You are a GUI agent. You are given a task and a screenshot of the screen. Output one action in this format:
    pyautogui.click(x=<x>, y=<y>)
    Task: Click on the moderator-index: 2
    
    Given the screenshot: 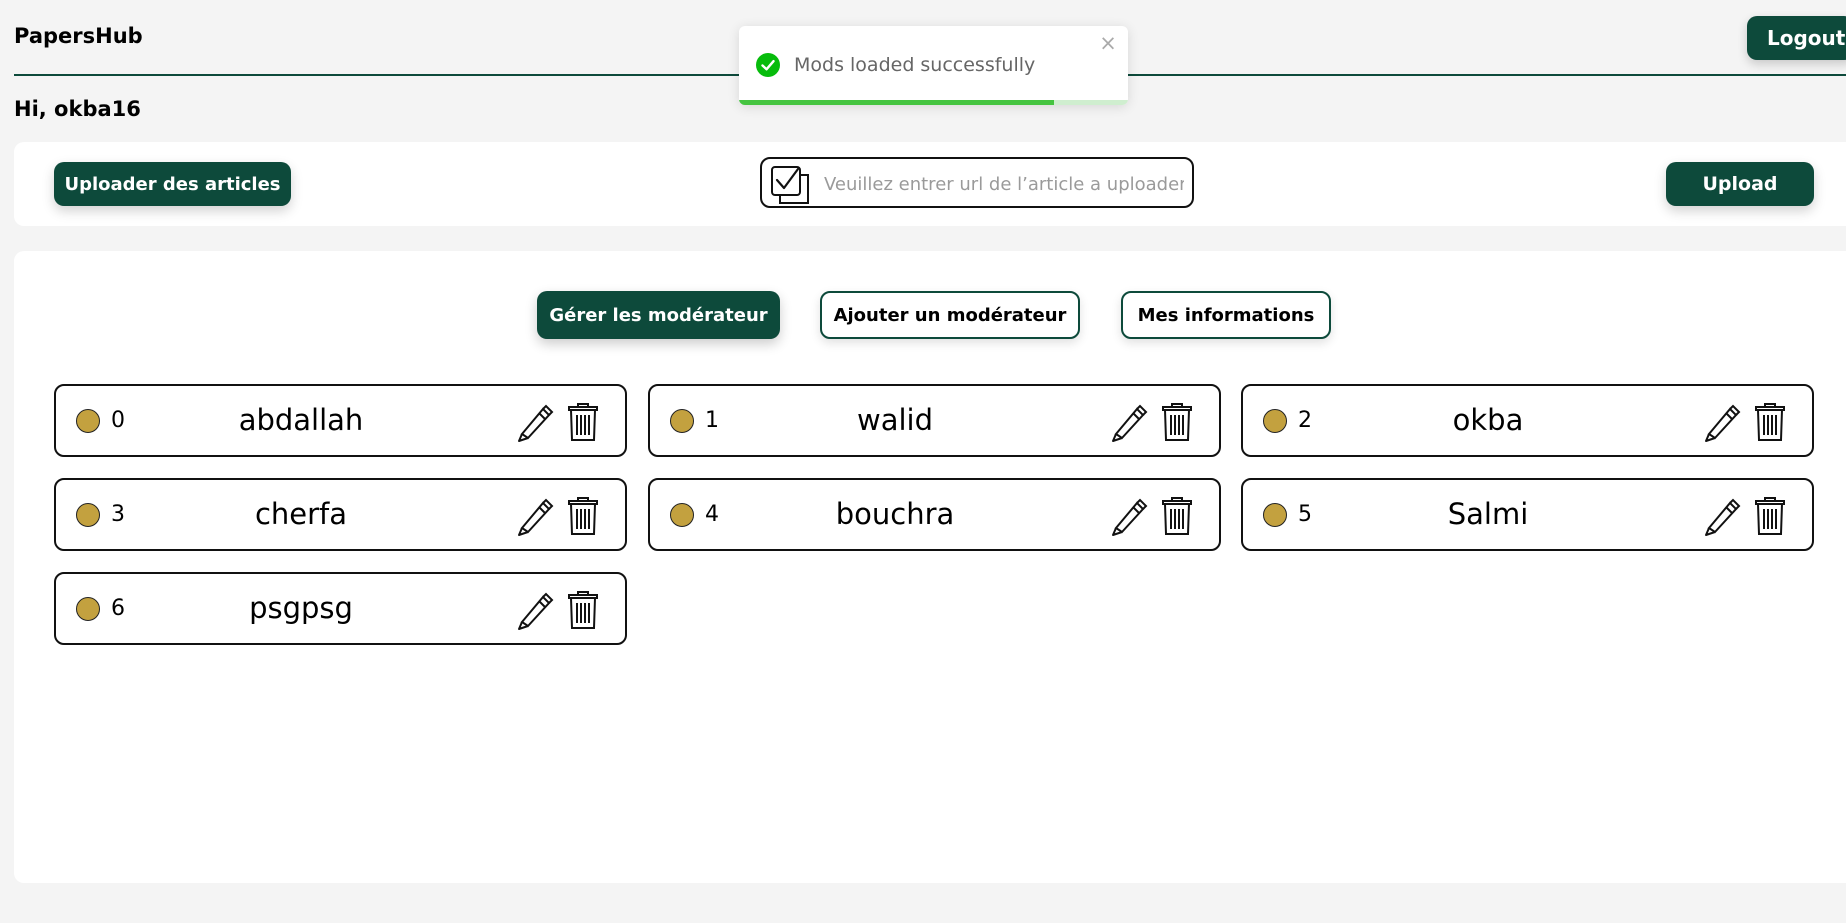 What is the action you would take?
    pyautogui.click(x=1305, y=420)
    